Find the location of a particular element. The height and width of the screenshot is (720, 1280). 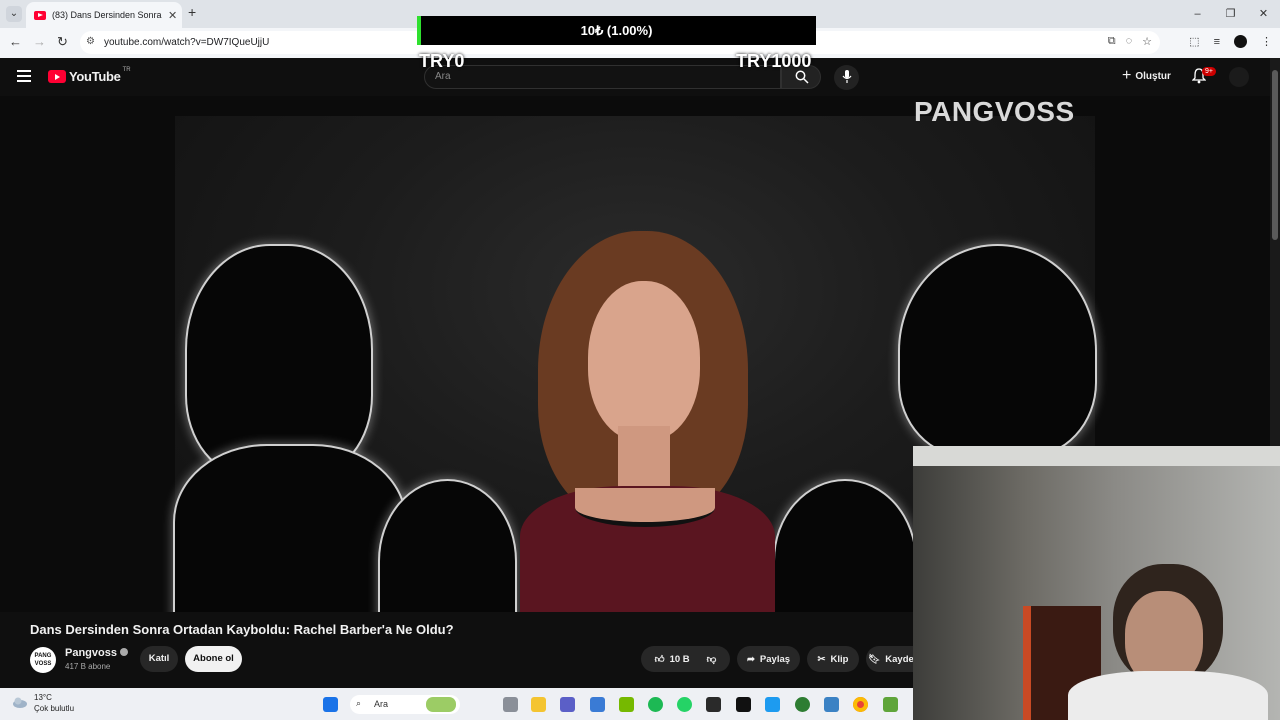

silhouette-man is located at coordinates (279, 361).